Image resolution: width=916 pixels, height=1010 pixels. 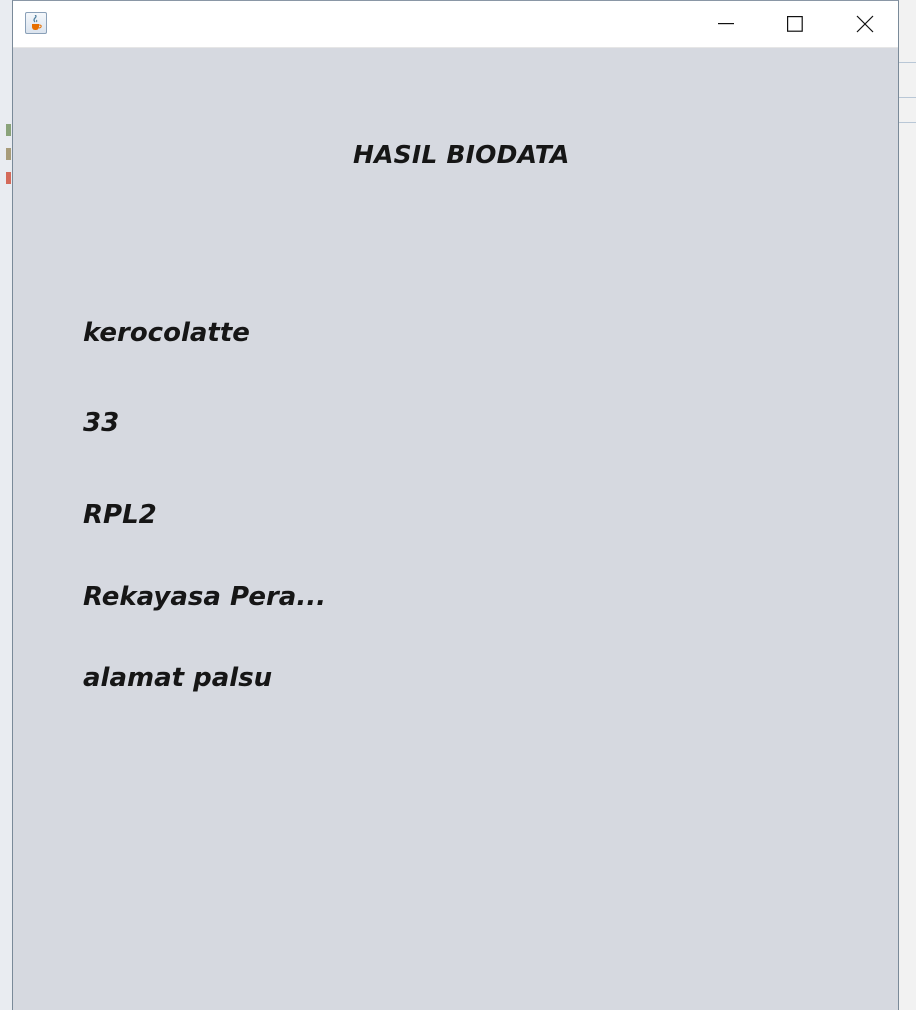 I want to click on name-label: kerocolatte, so click(x=166, y=333).